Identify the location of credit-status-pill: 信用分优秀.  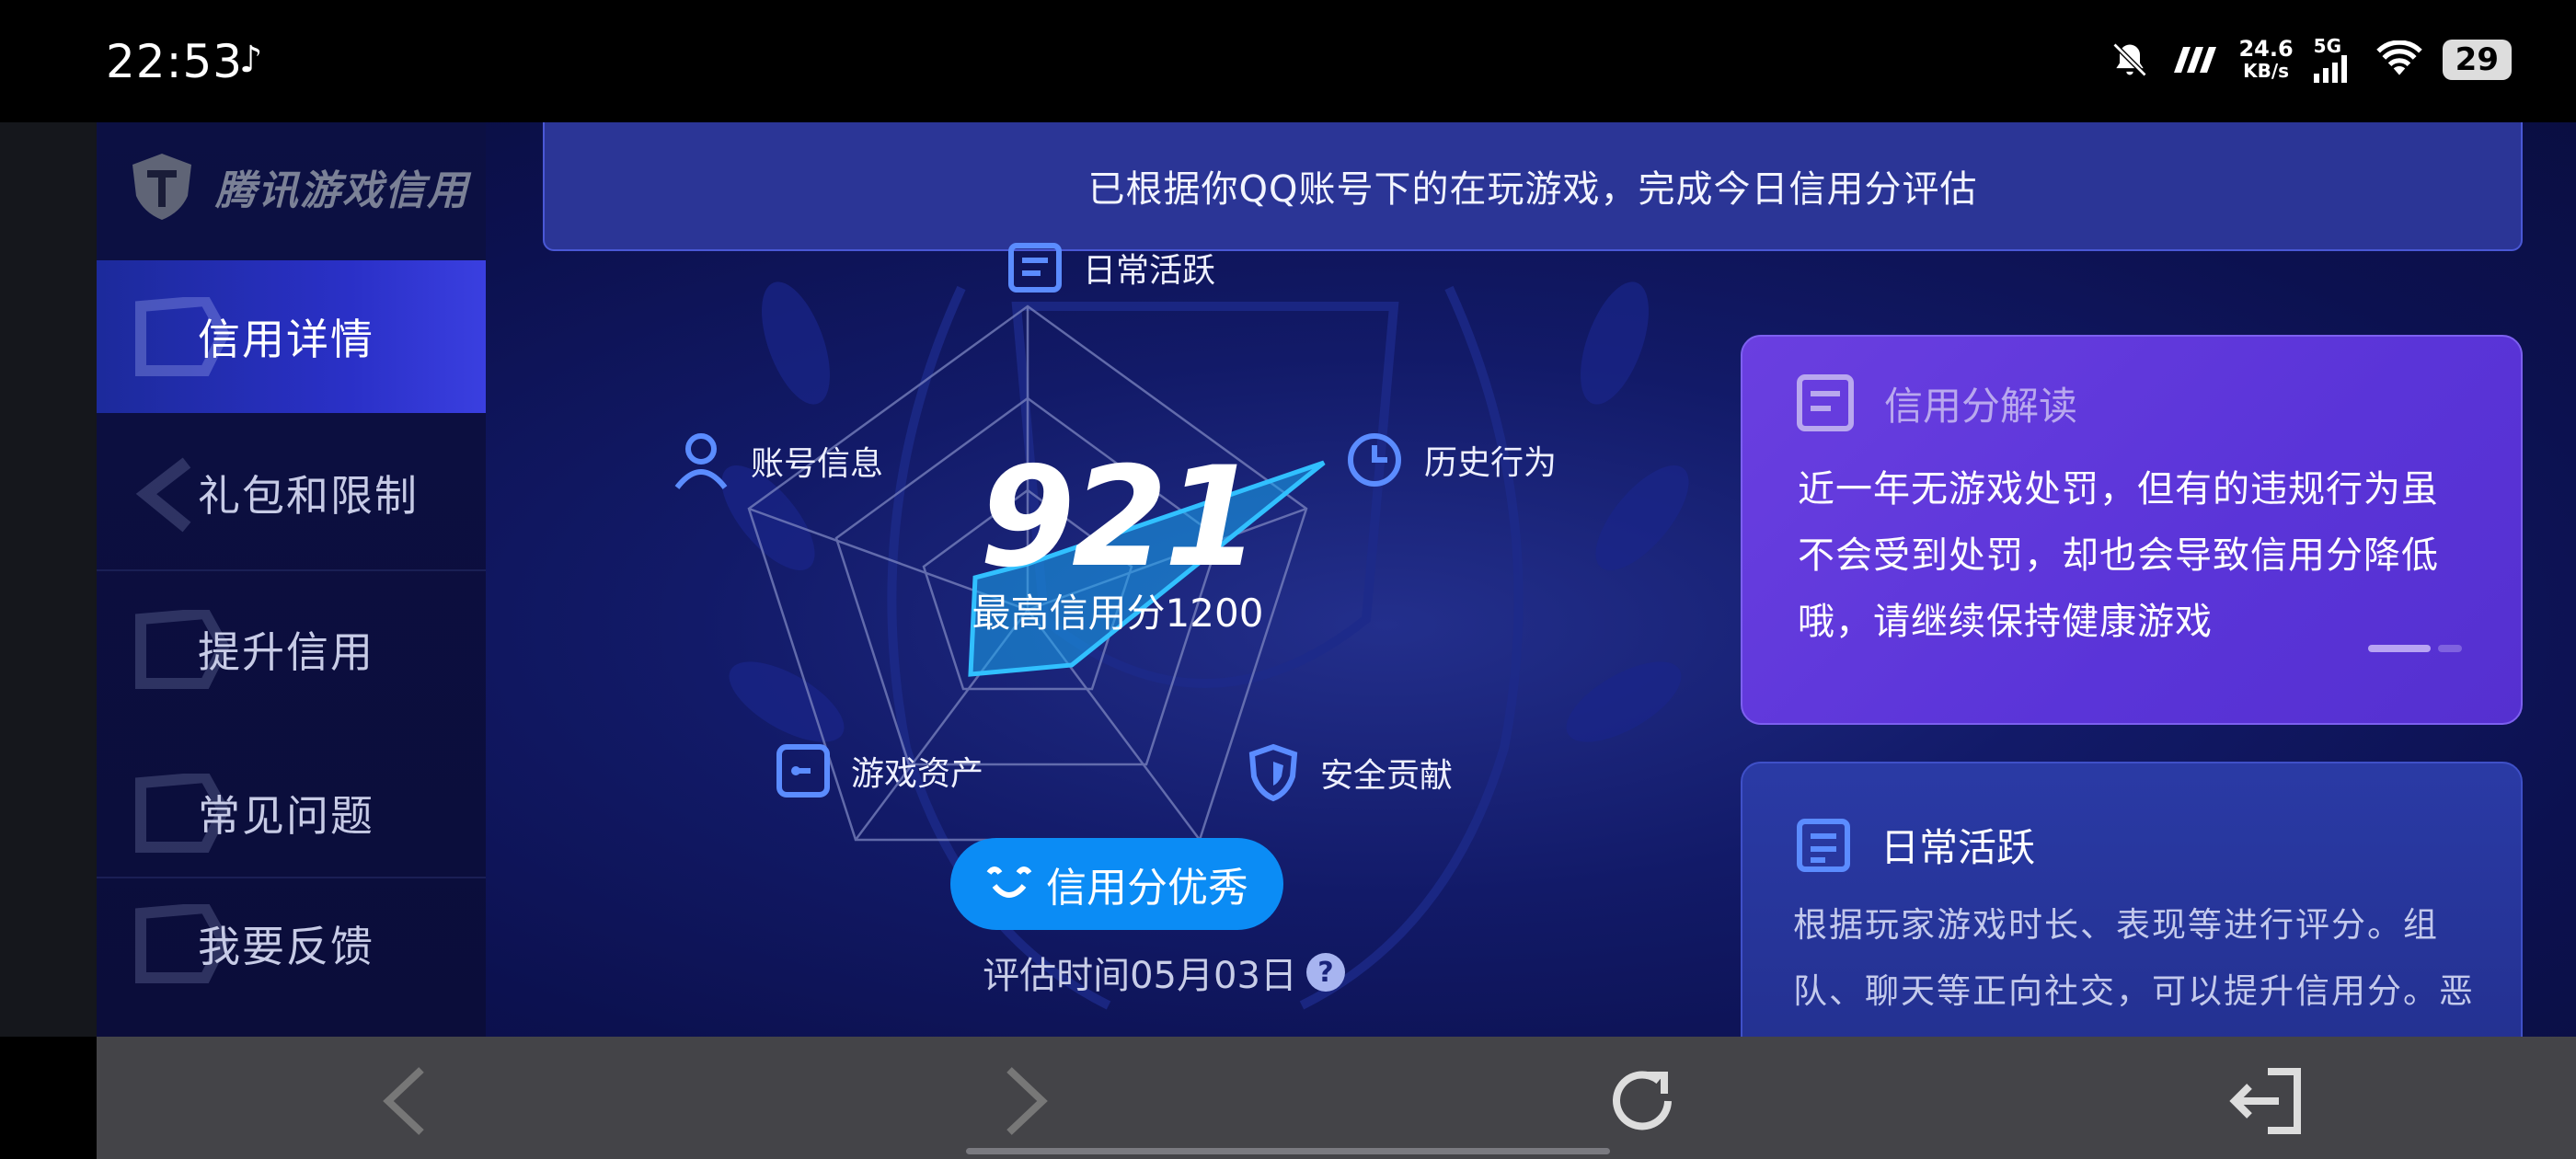
(1116, 884).